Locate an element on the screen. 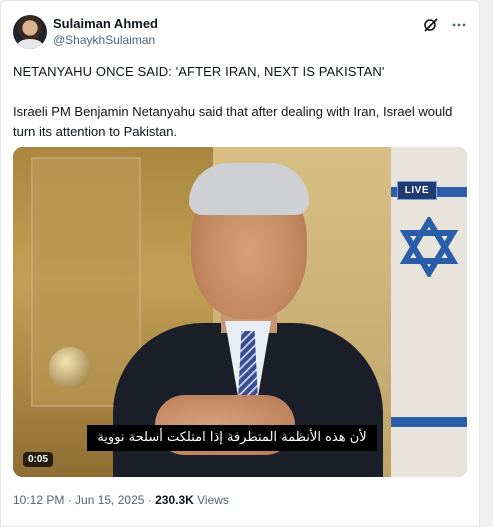 This screenshot has width=493, height=527. post-actions is located at coordinates (445, 25).